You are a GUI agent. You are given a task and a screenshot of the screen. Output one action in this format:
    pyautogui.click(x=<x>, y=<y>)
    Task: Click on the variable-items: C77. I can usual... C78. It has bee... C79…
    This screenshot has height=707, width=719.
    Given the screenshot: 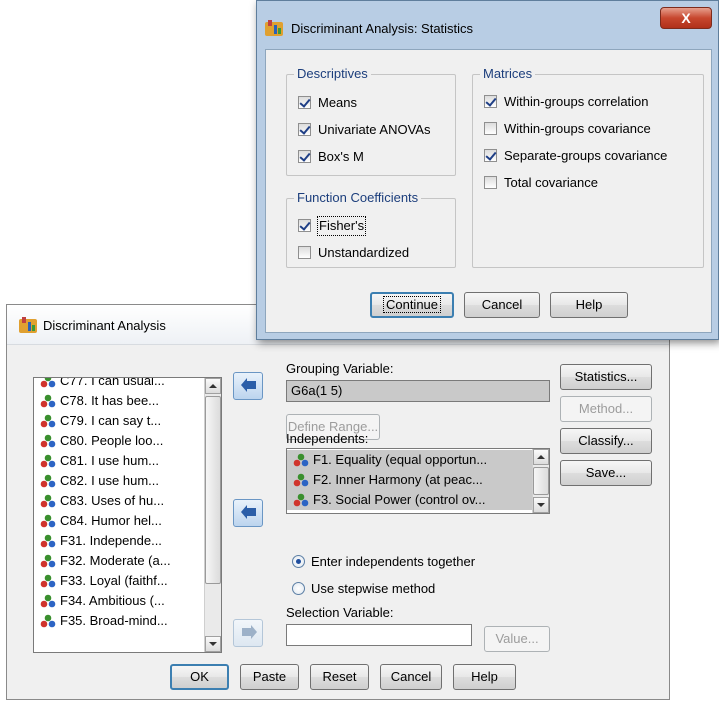 What is the action you would take?
    pyautogui.click(x=119, y=504)
    